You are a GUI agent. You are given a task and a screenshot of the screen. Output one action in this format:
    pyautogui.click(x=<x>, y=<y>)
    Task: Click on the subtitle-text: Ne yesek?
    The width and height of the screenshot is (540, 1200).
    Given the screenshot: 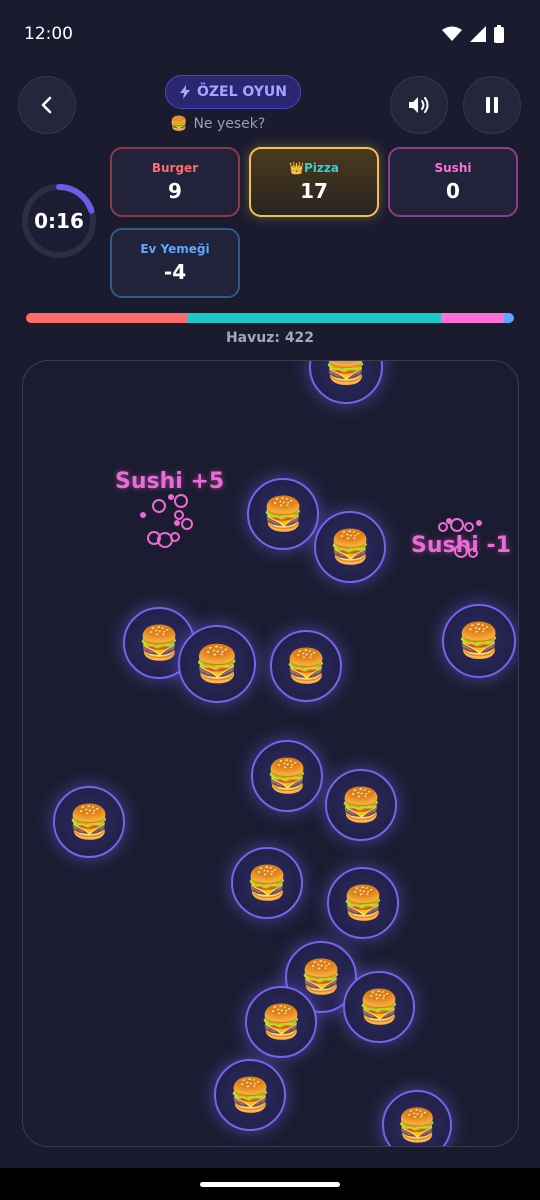 What is the action you would take?
    pyautogui.click(x=229, y=124)
    